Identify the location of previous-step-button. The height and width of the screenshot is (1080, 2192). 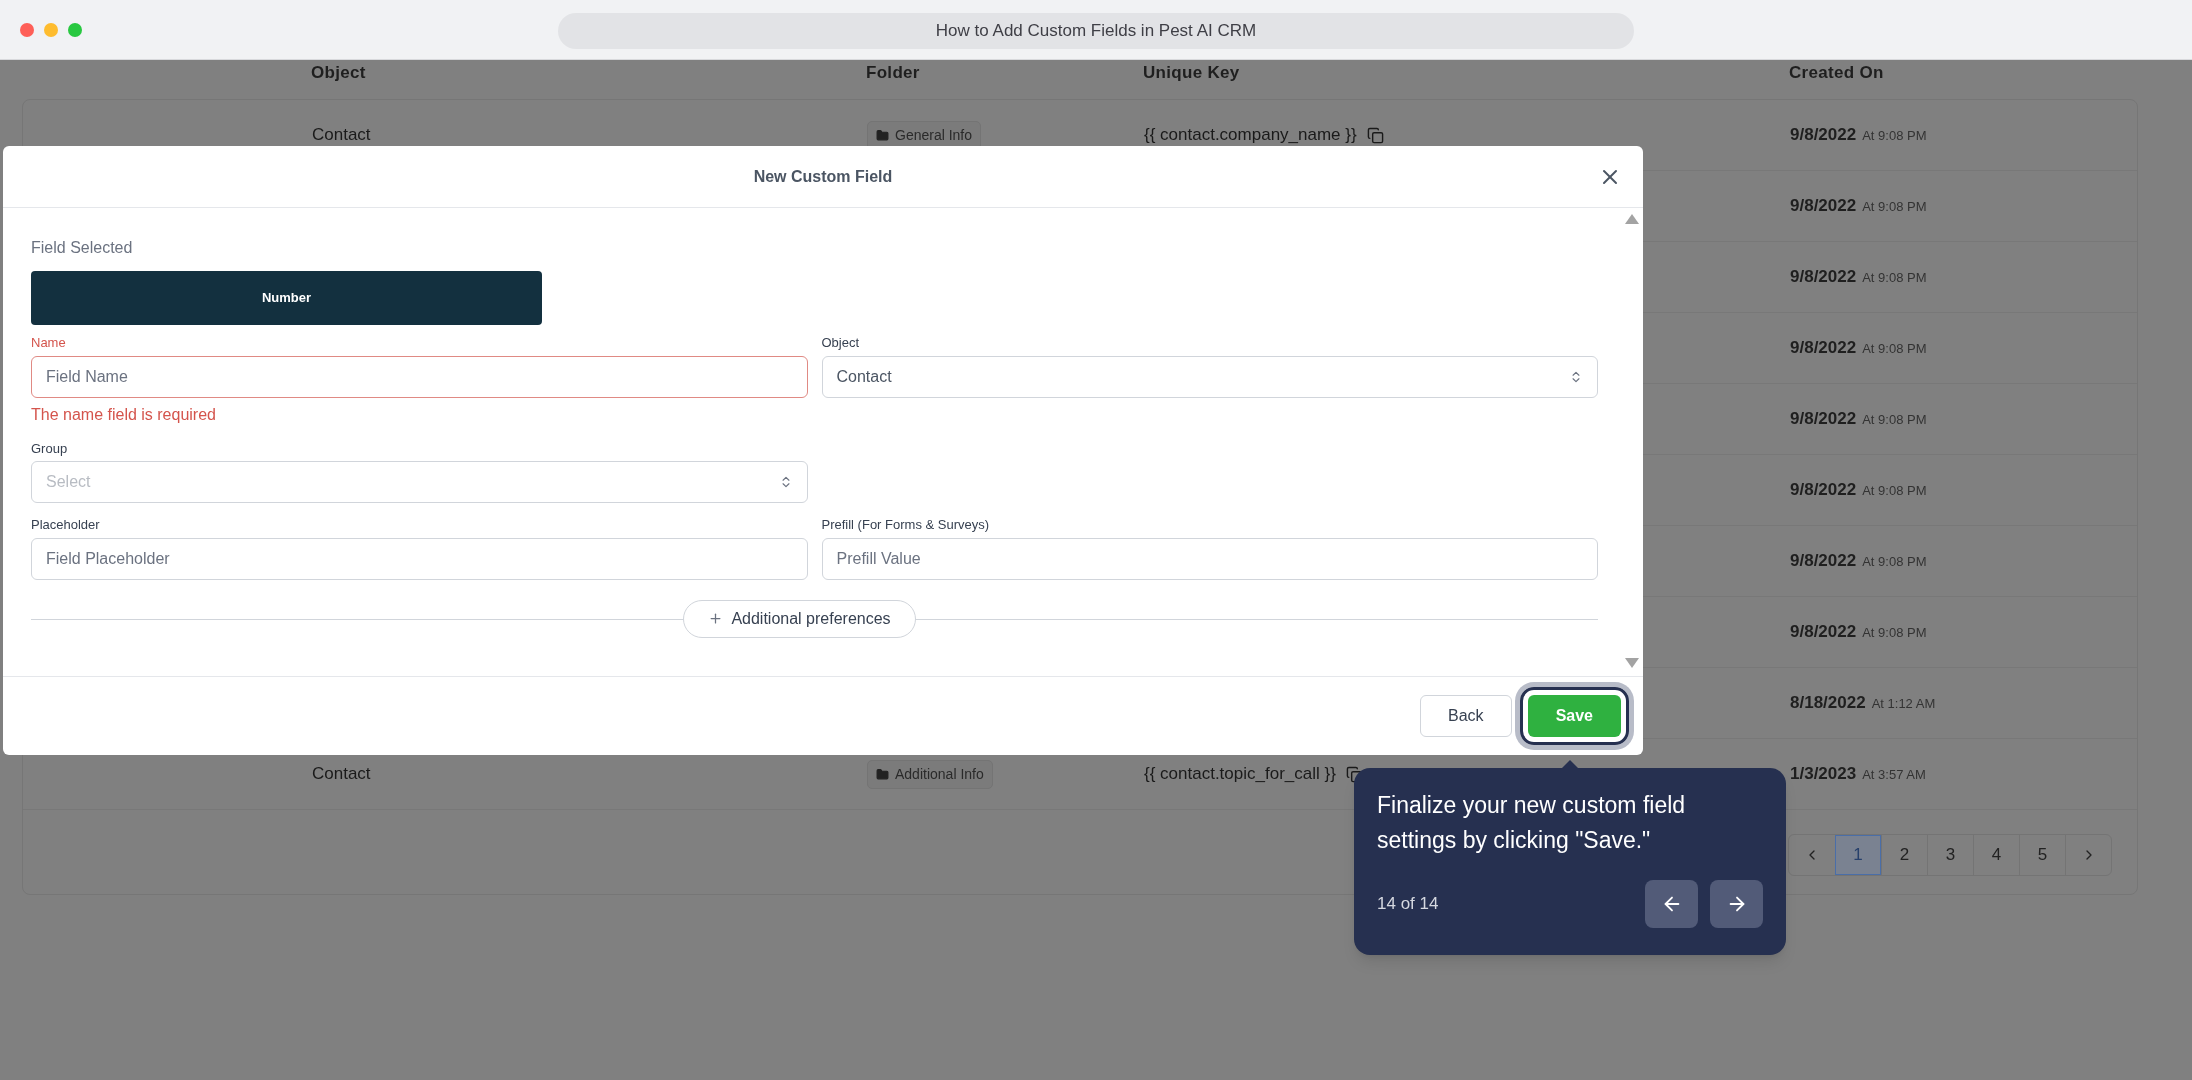
(1671, 904).